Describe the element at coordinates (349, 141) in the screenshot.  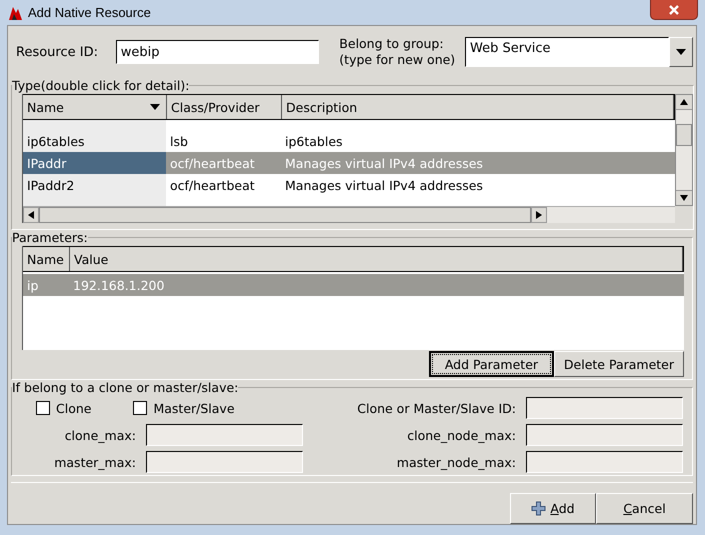
I see `resource-type-row: ip6tables lsb ip6tables` at that location.